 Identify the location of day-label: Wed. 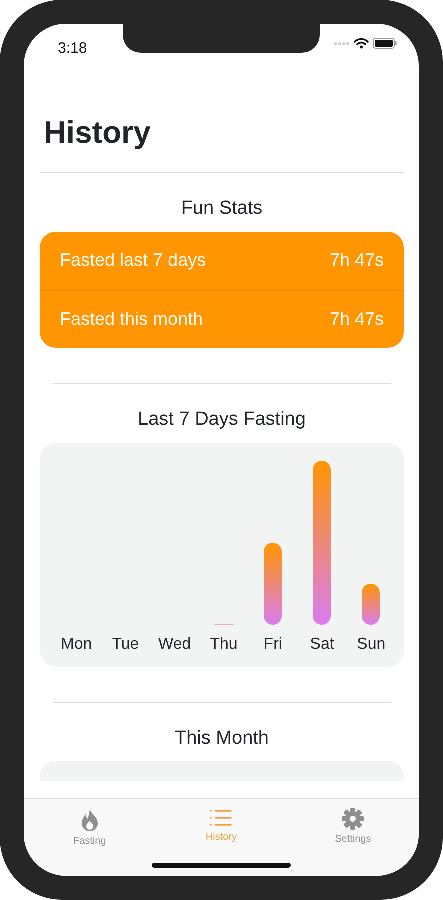
(175, 644).